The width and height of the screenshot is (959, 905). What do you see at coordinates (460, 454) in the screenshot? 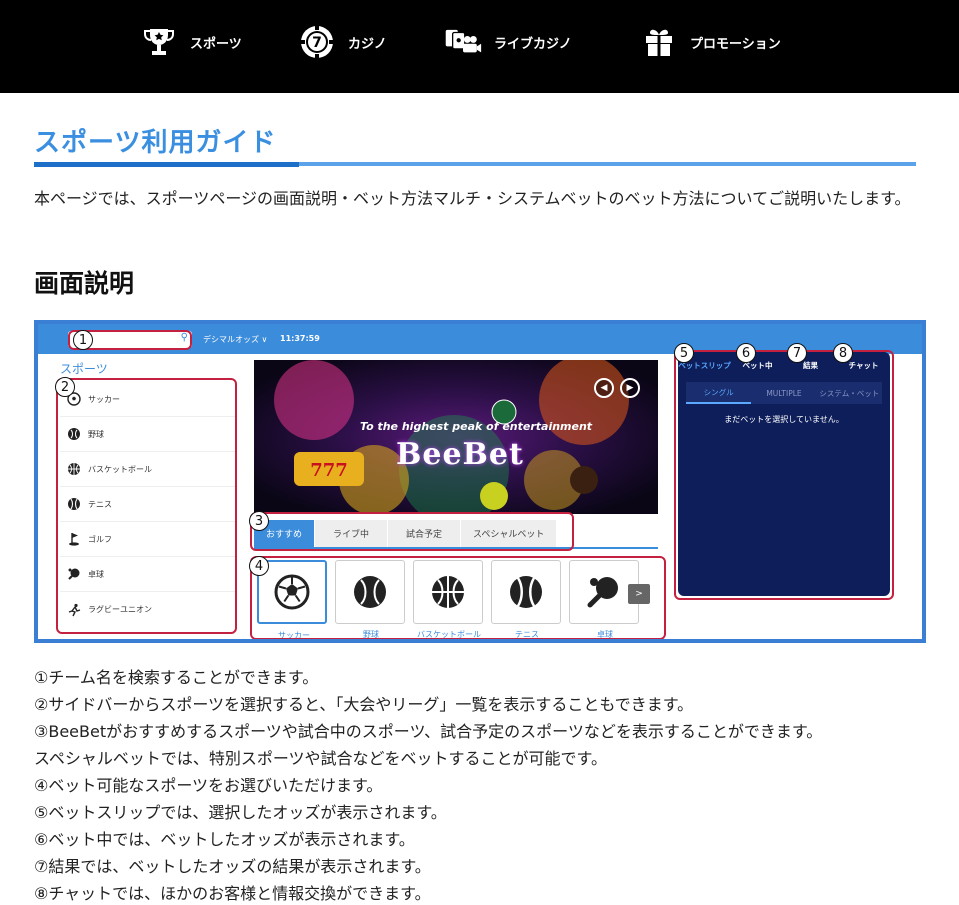
I see `banner-brand: BeeBet` at bounding box center [460, 454].